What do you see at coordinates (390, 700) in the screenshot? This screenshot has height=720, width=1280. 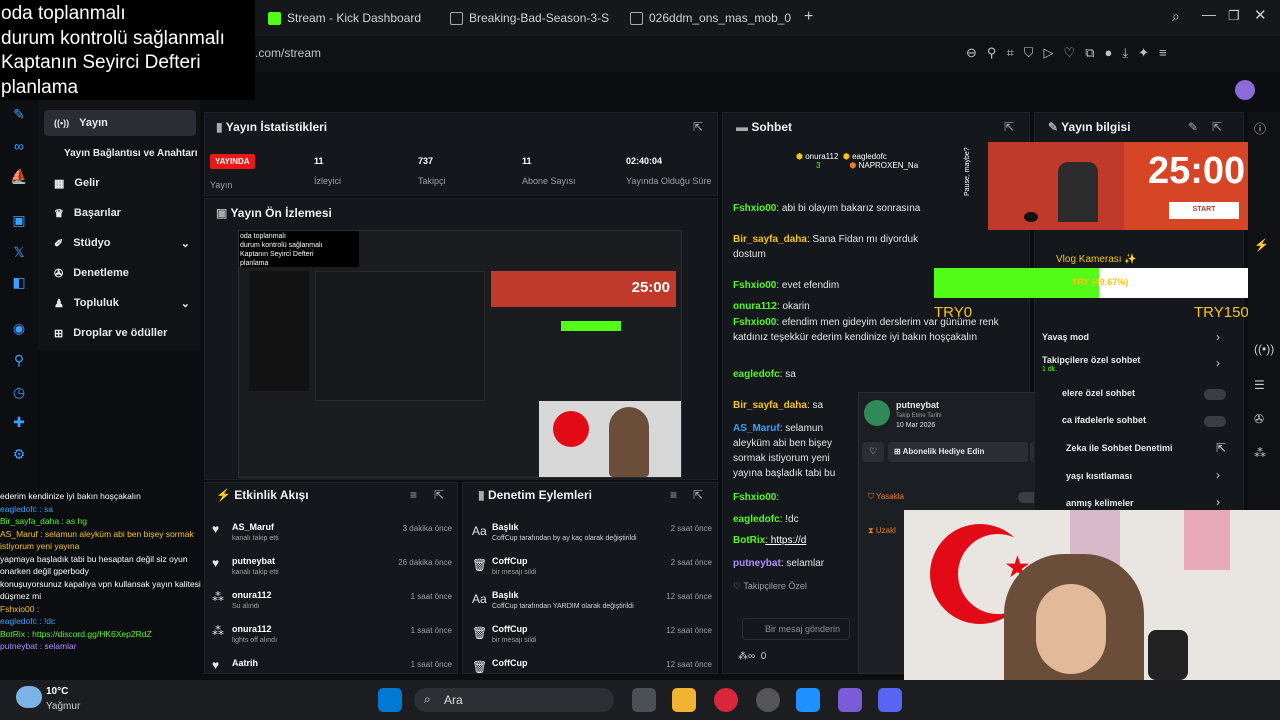 I see `windows-start-icon` at bounding box center [390, 700].